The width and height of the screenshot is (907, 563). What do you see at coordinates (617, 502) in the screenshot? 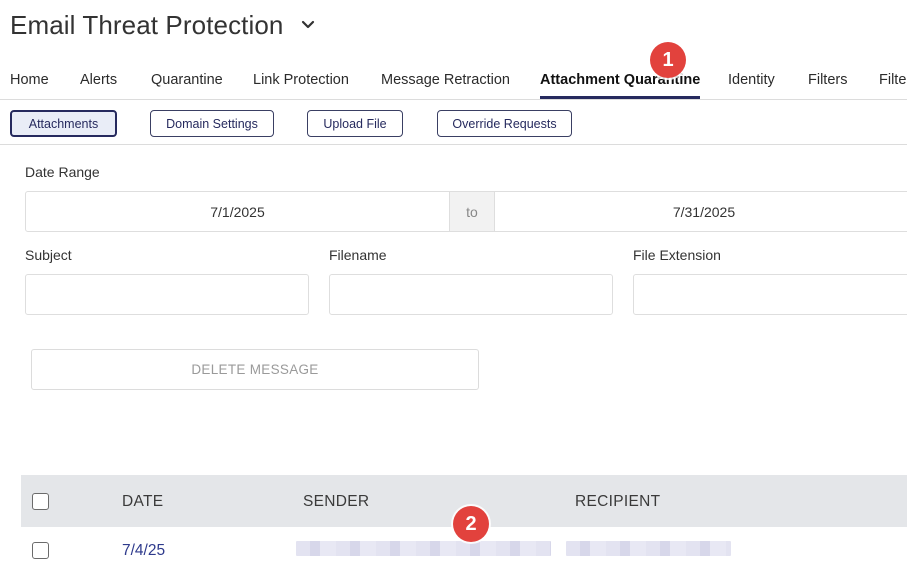
I see `column-header-recipient: RECIPIENT` at bounding box center [617, 502].